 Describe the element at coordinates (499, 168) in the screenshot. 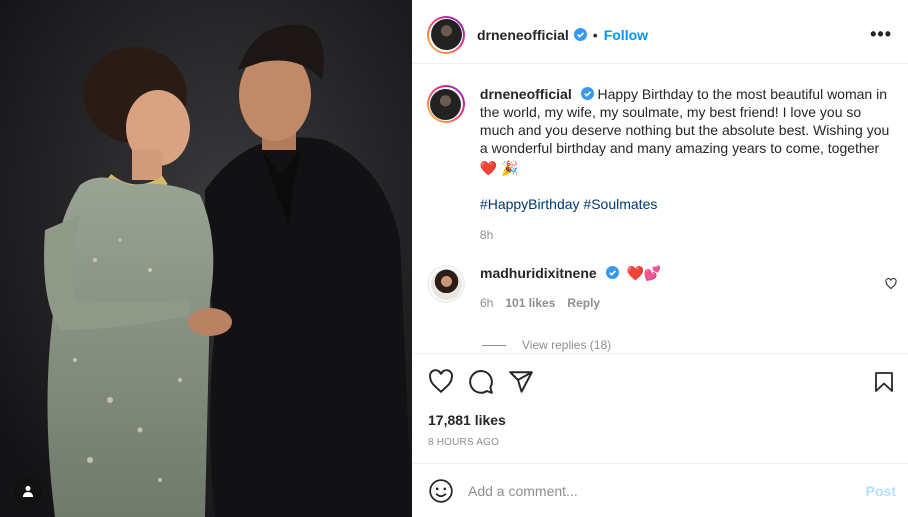

I see `caption-emoji: ❤️ 🎉` at that location.